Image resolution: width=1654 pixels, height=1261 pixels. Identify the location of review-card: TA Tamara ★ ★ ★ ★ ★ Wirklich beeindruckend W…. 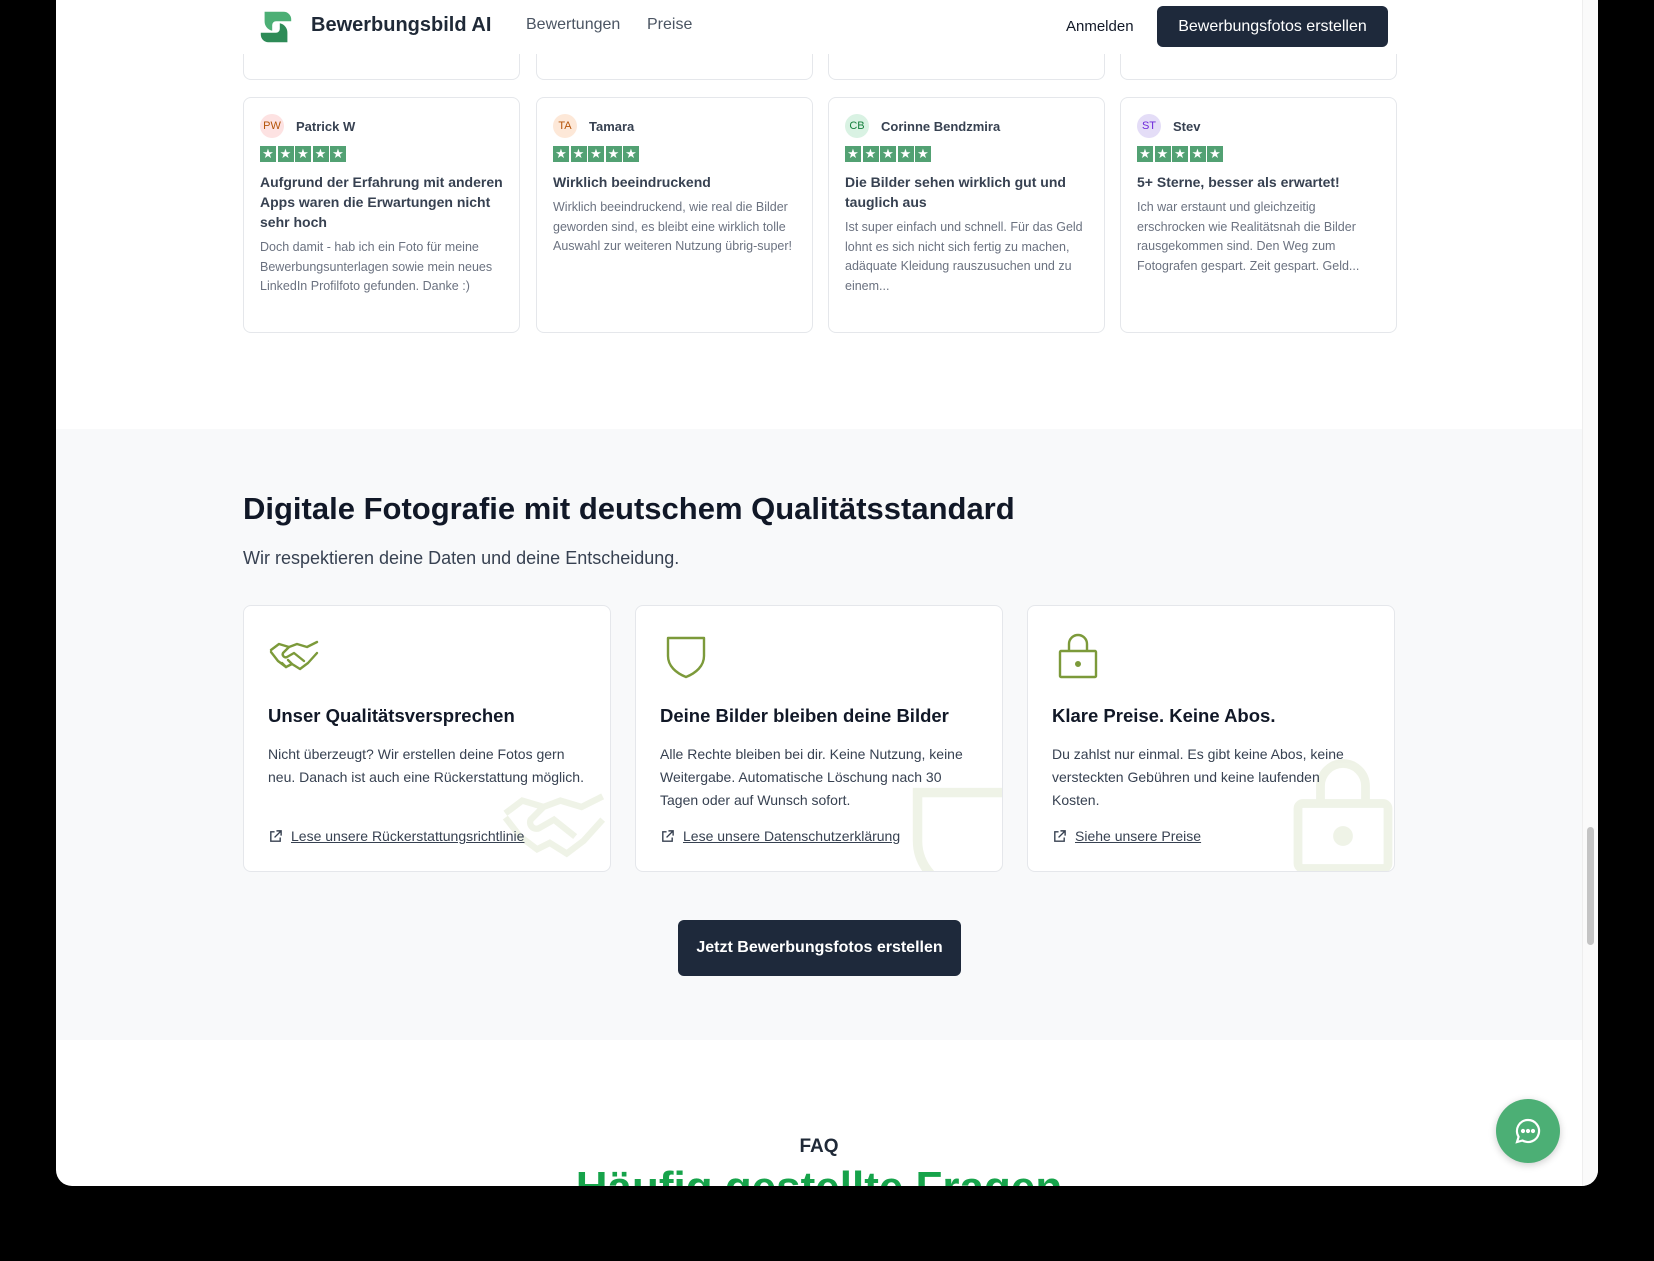
(674, 215).